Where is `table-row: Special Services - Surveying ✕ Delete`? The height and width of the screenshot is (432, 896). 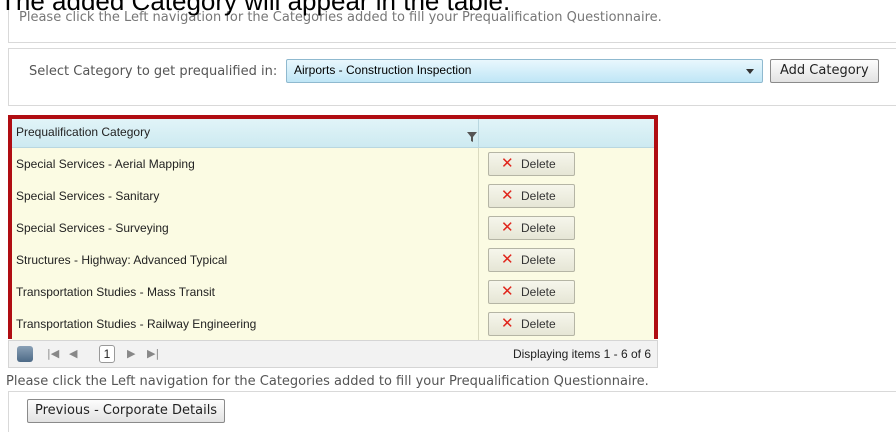
table-row: Special Services - Surveying ✕ Delete is located at coordinates (333, 228).